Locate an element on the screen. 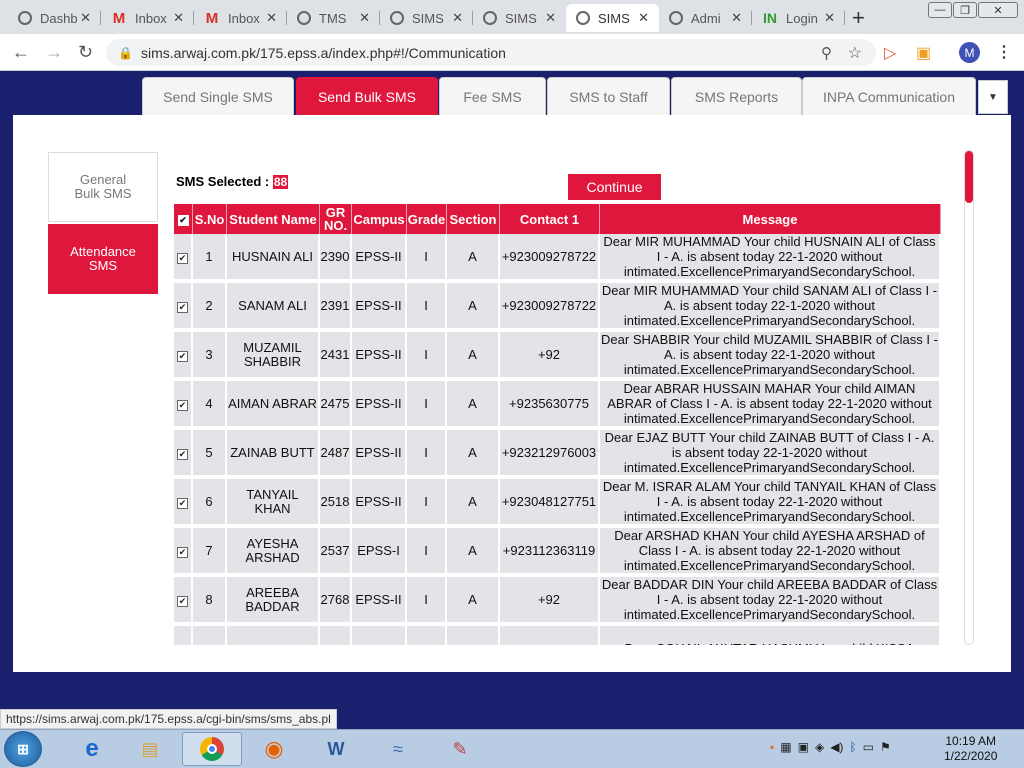 Image resolution: width=1024 pixels, height=768 pixels. browser-tab: Admi ✕ is located at coordinates (705, 18).